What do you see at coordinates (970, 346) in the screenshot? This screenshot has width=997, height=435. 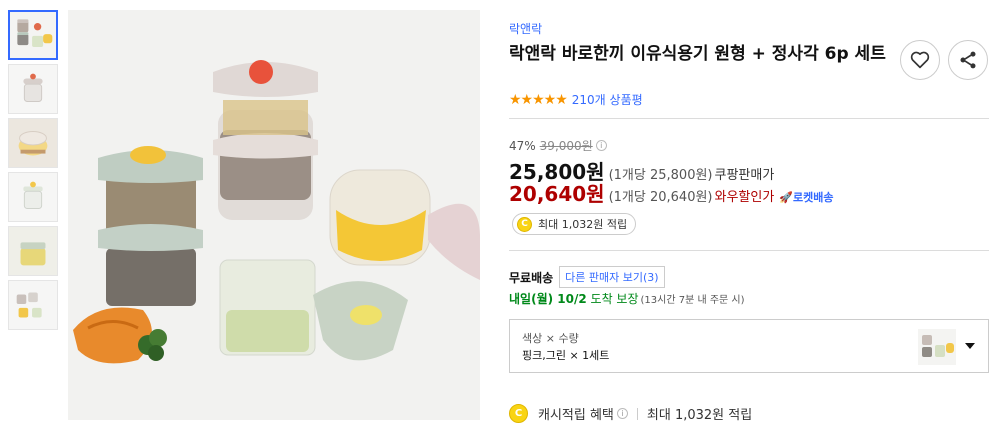 I see `chevron-down-icon` at bounding box center [970, 346].